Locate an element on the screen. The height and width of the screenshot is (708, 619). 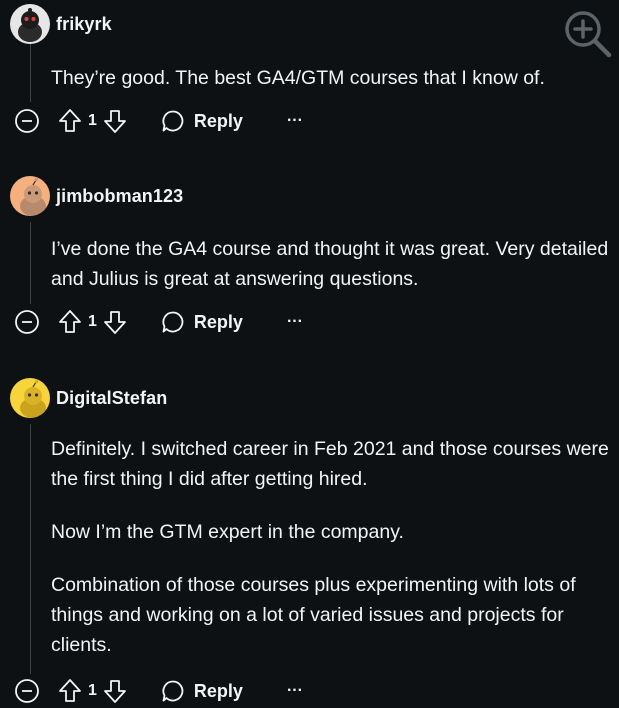
comment-header: jimbobman123 is located at coordinates (96, 196).